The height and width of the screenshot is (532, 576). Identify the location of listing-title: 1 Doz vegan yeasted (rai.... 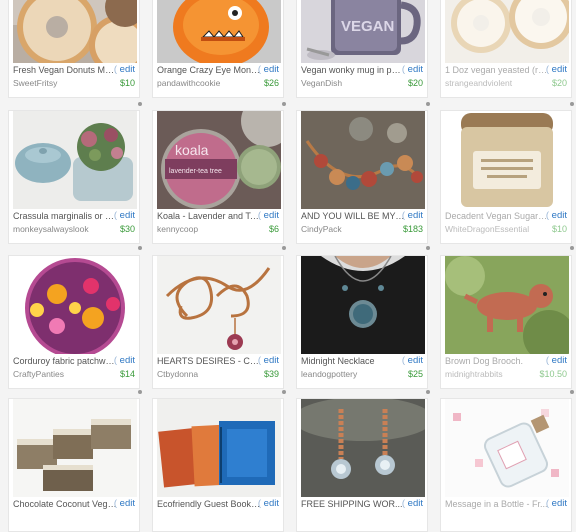
(497, 70).